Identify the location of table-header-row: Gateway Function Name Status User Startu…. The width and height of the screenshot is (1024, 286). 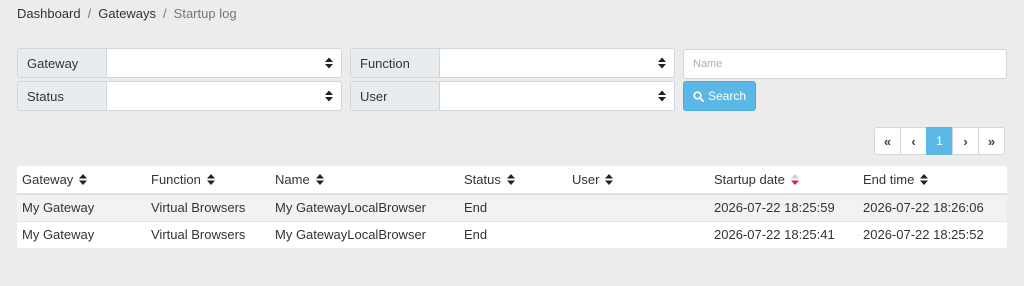
(512, 180).